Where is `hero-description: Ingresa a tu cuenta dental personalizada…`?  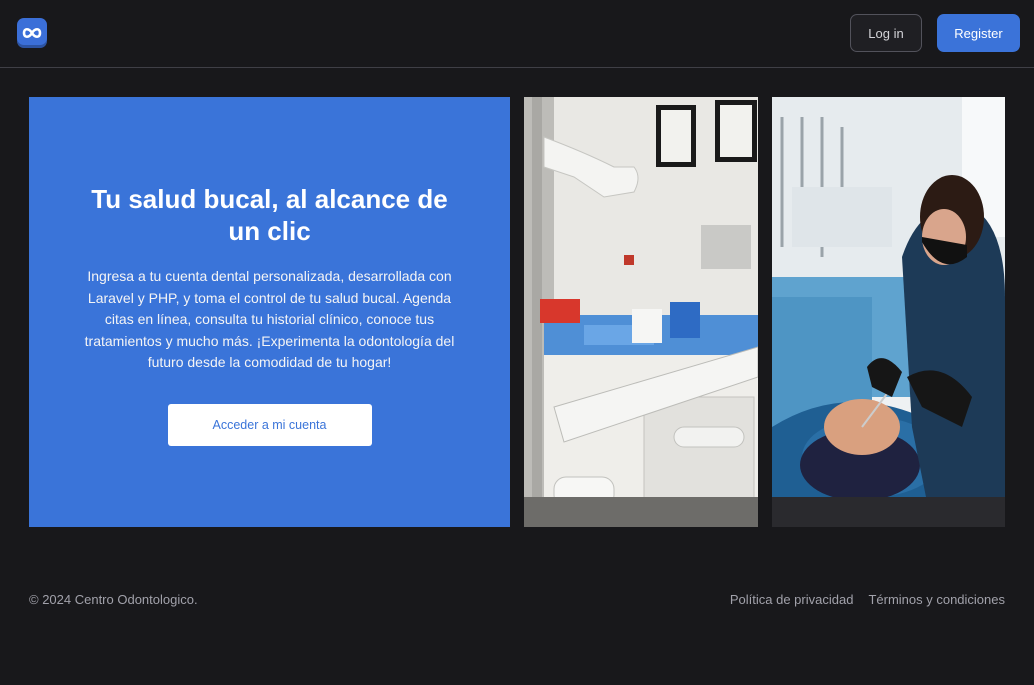
hero-description: Ingresa a tu cuenta dental personalizada… is located at coordinates (269, 319).